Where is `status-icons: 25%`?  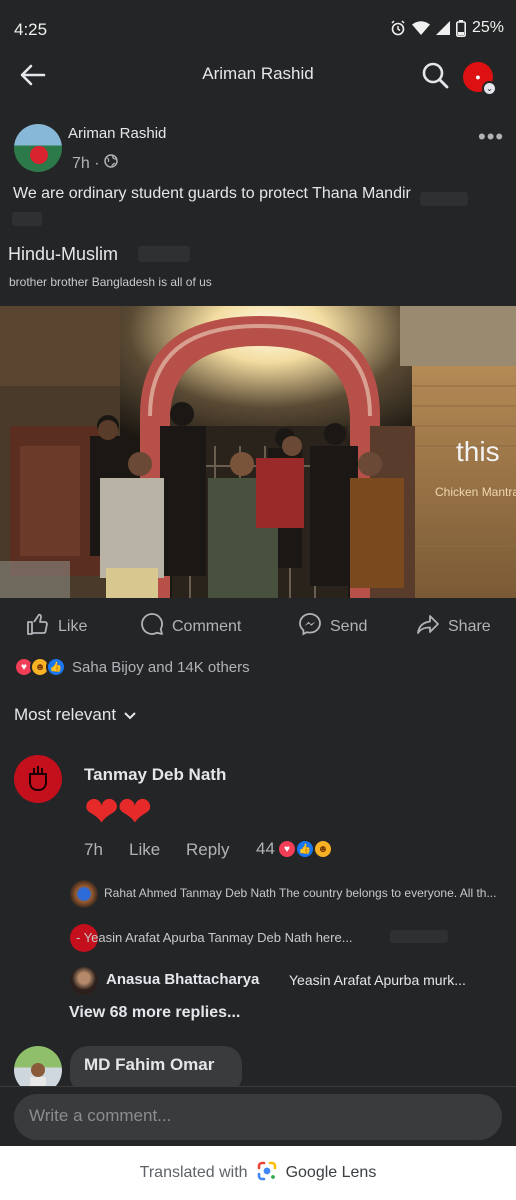 status-icons: 25% is located at coordinates (447, 28).